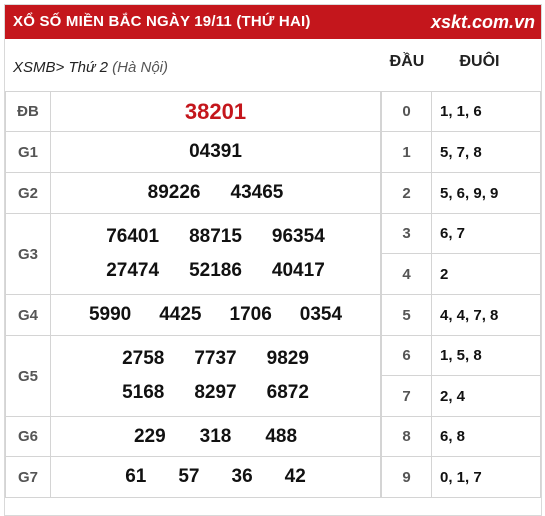  I want to click on prize-number: 4425, so click(180, 314).